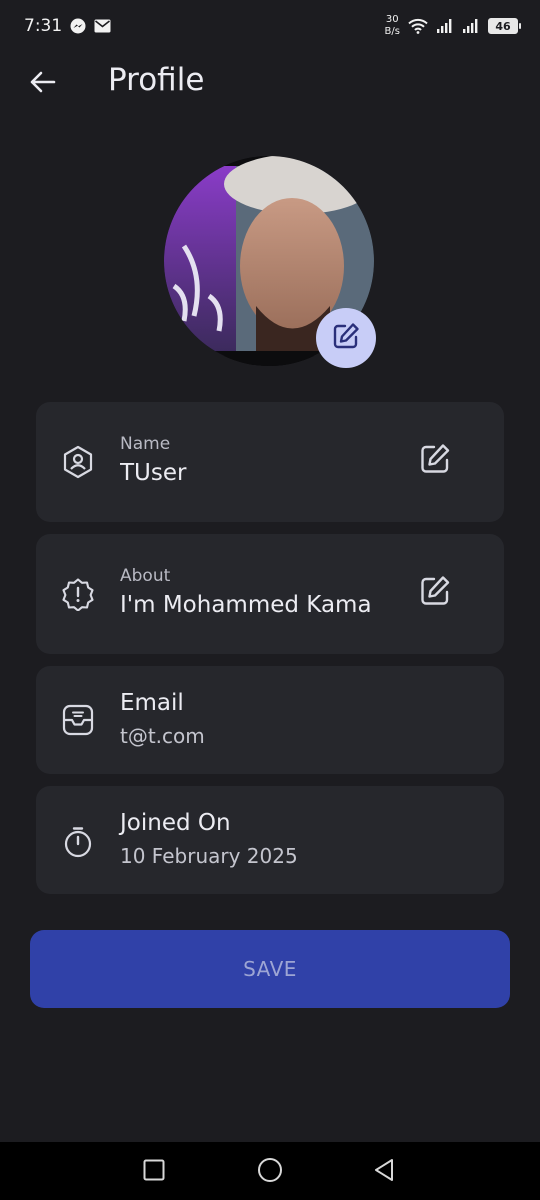 Image resolution: width=540 pixels, height=1200 pixels. Describe the element at coordinates (209, 856) in the screenshot. I see `joined-value: 10 February 2025` at that location.